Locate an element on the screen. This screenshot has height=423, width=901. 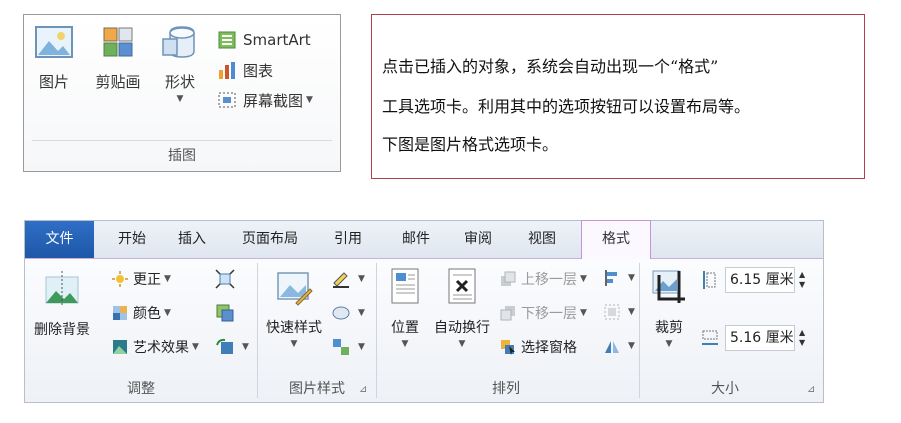
selection-pane-icon is located at coordinates (508, 347).